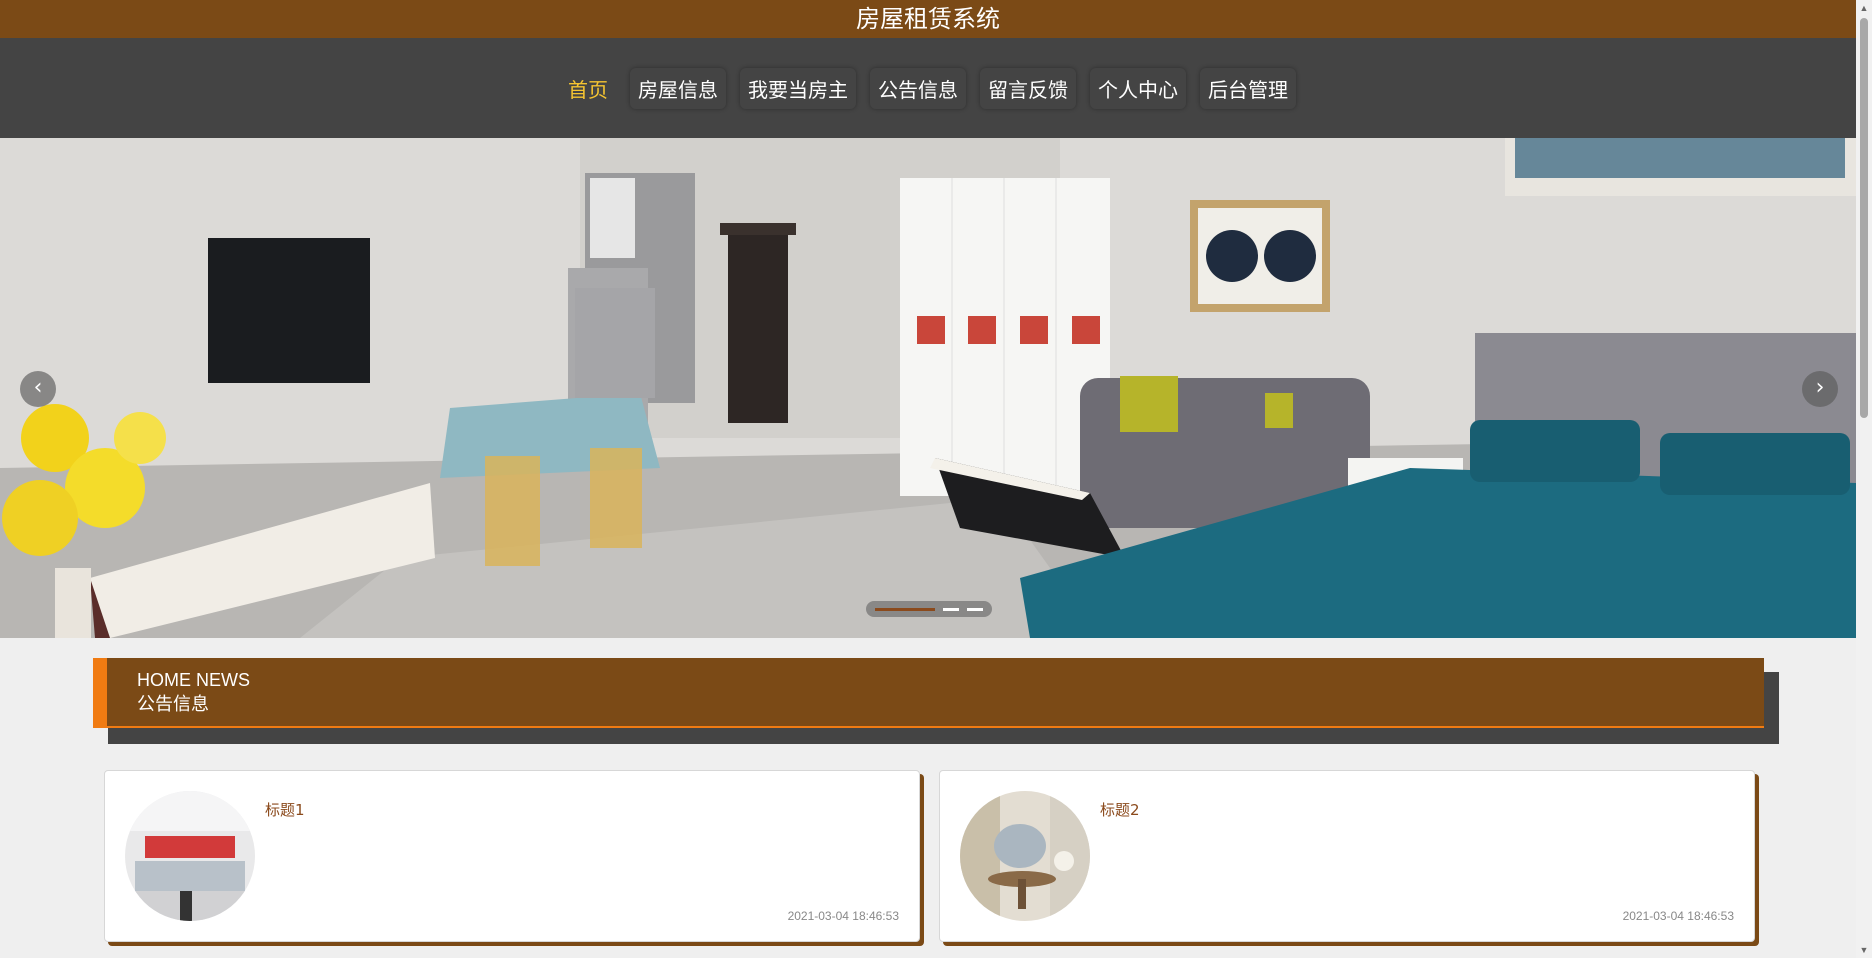 The image size is (1872, 958). What do you see at coordinates (918, 88) in the screenshot?
I see `nav-item-announcements: 公告信息` at bounding box center [918, 88].